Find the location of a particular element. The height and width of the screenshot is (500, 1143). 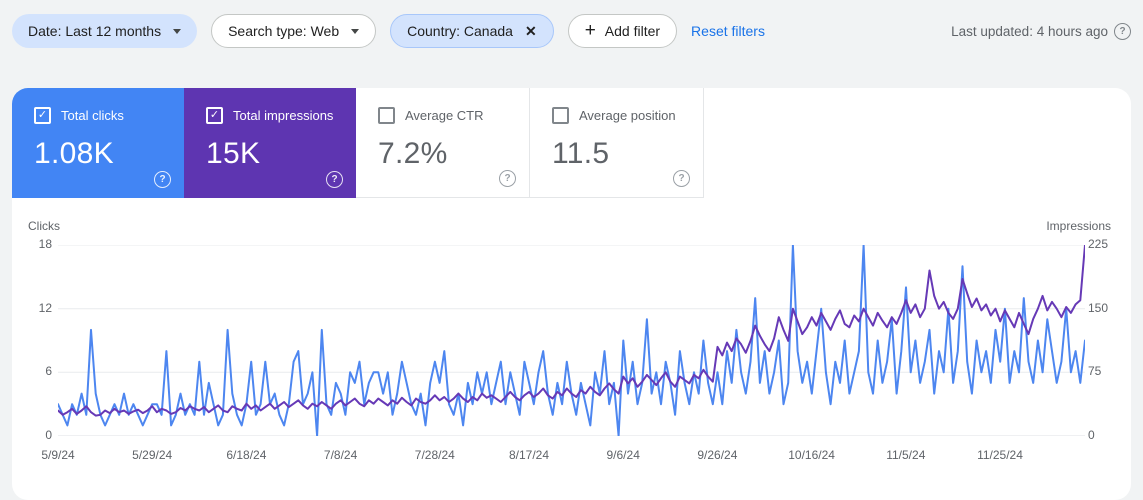

close-icon: ✕ is located at coordinates (531, 31).